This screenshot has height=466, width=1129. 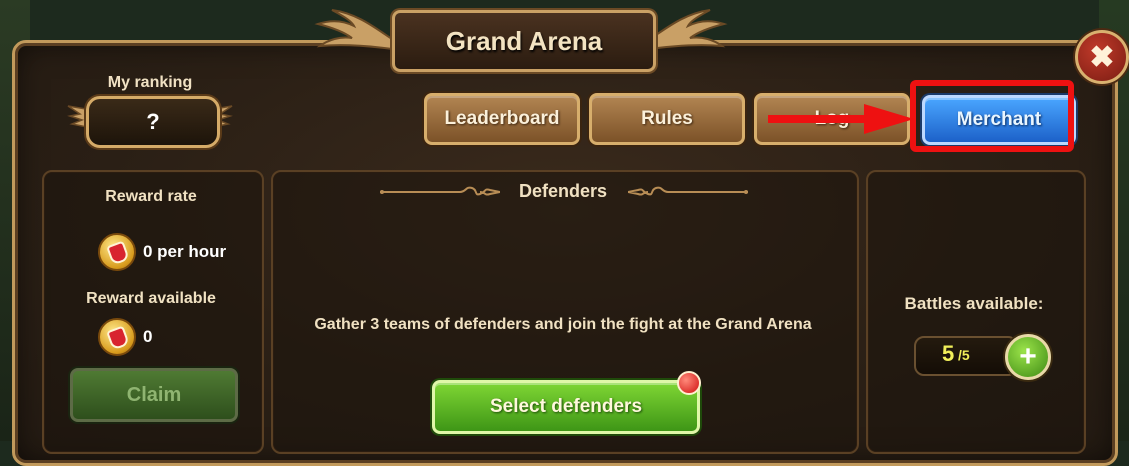 What do you see at coordinates (148, 336) in the screenshot?
I see `reward-available-value: 0` at bounding box center [148, 336].